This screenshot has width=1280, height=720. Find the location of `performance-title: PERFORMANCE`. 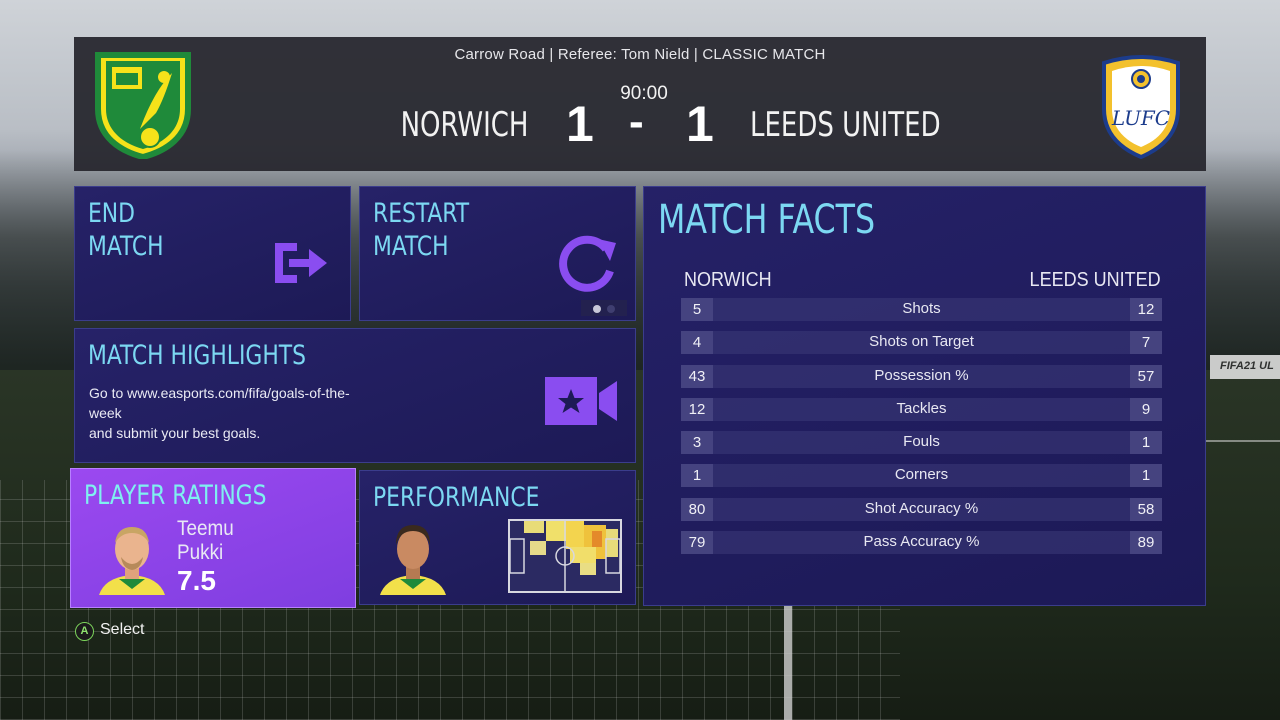

performance-title: PERFORMANCE is located at coordinates (456, 497).